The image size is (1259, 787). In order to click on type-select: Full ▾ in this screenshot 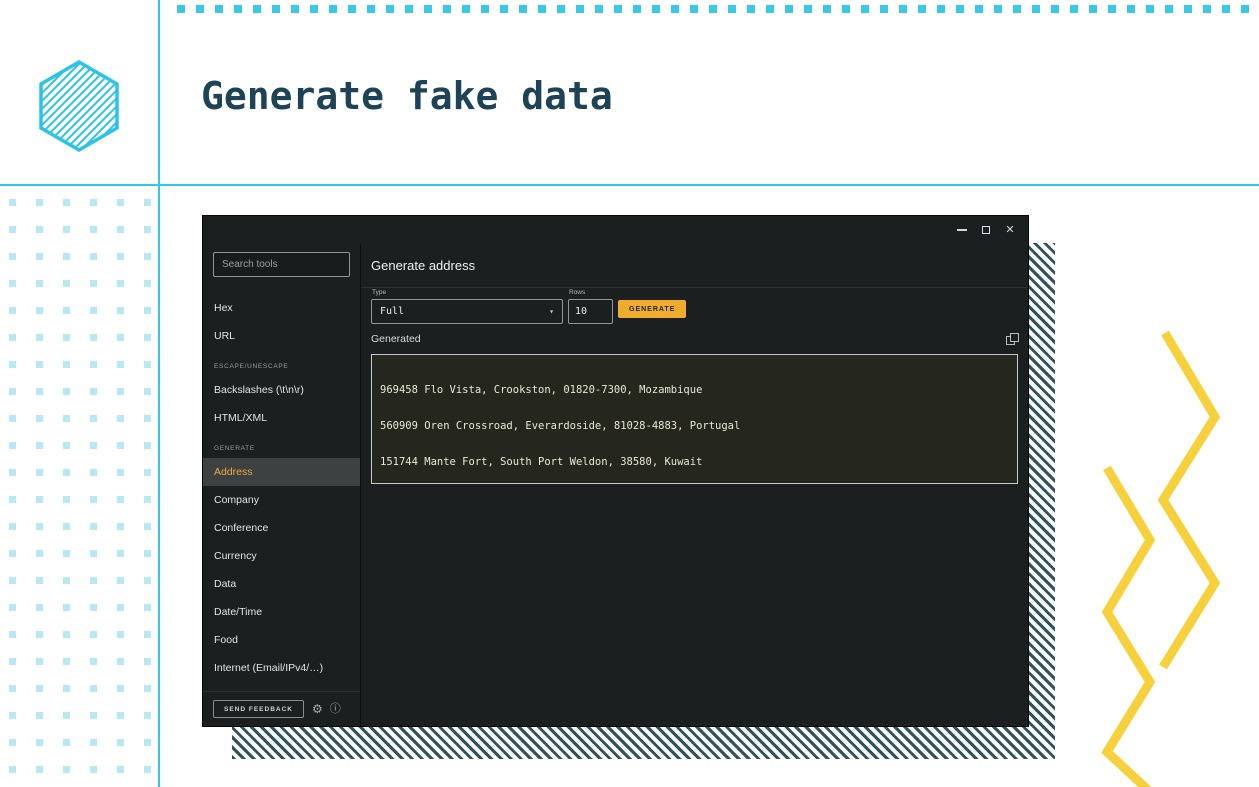, I will do `click(467, 311)`.